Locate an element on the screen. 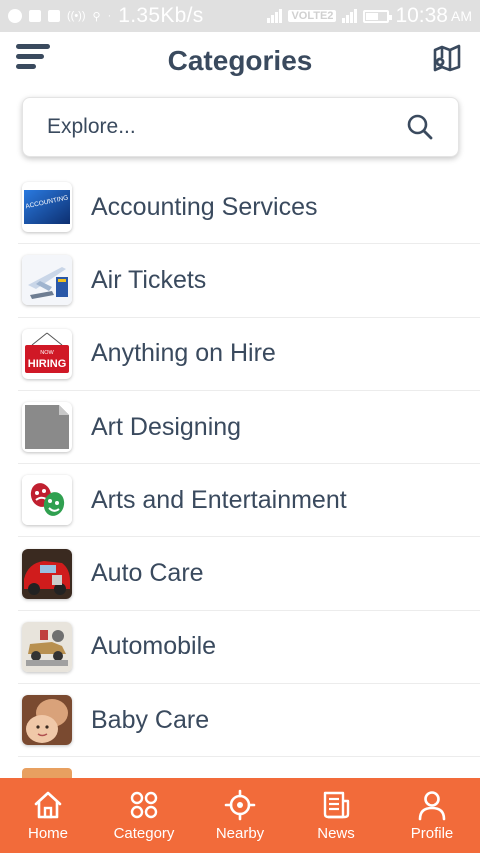 The width and height of the screenshot is (480, 853). category-label: Air Tickets is located at coordinates (149, 279).